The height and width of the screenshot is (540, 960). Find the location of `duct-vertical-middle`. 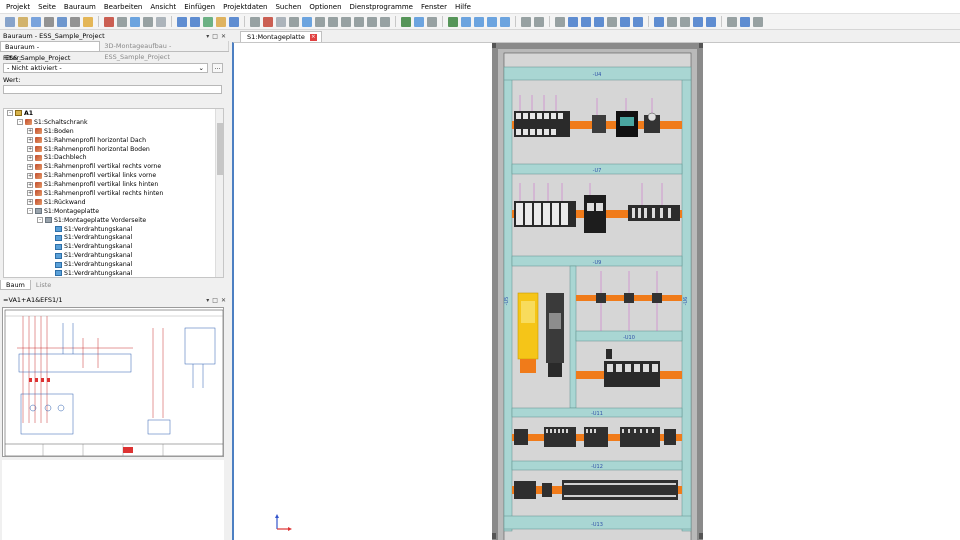

duct-vertical-middle is located at coordinates (573, 337).